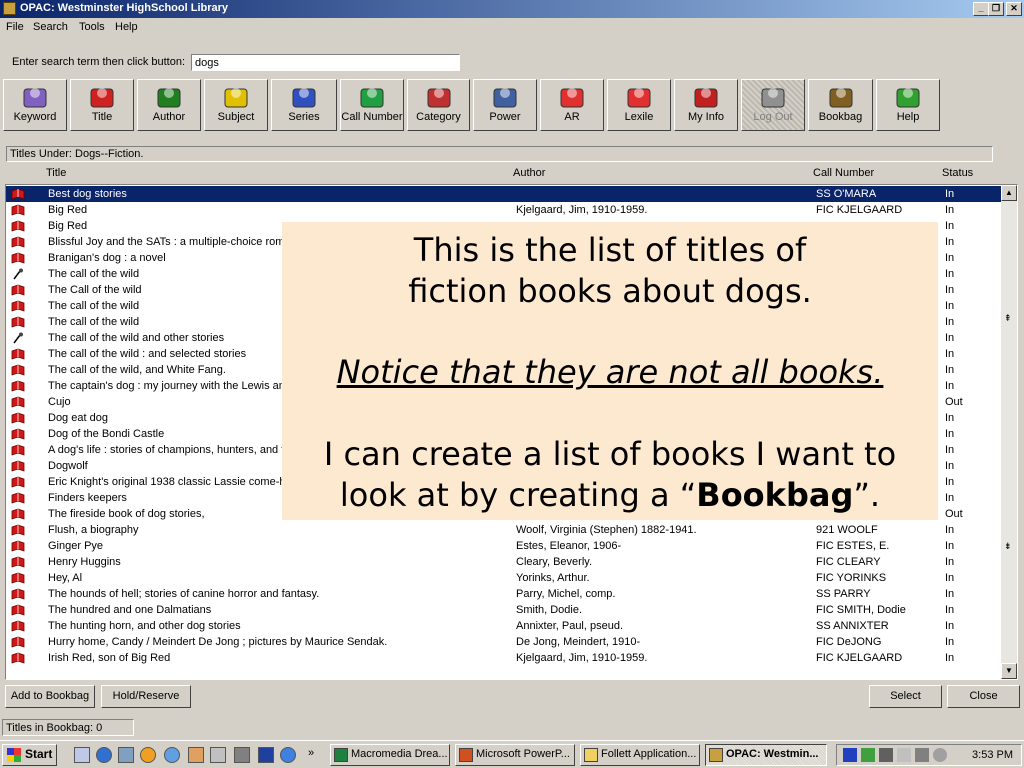 This screenshot has width=1024, height=768. Describe the element at coordinates (1009, 432) in the screenshot. I see `vertical-scrollbar: ▲ ▼ ⇞ ⇟` at that location.